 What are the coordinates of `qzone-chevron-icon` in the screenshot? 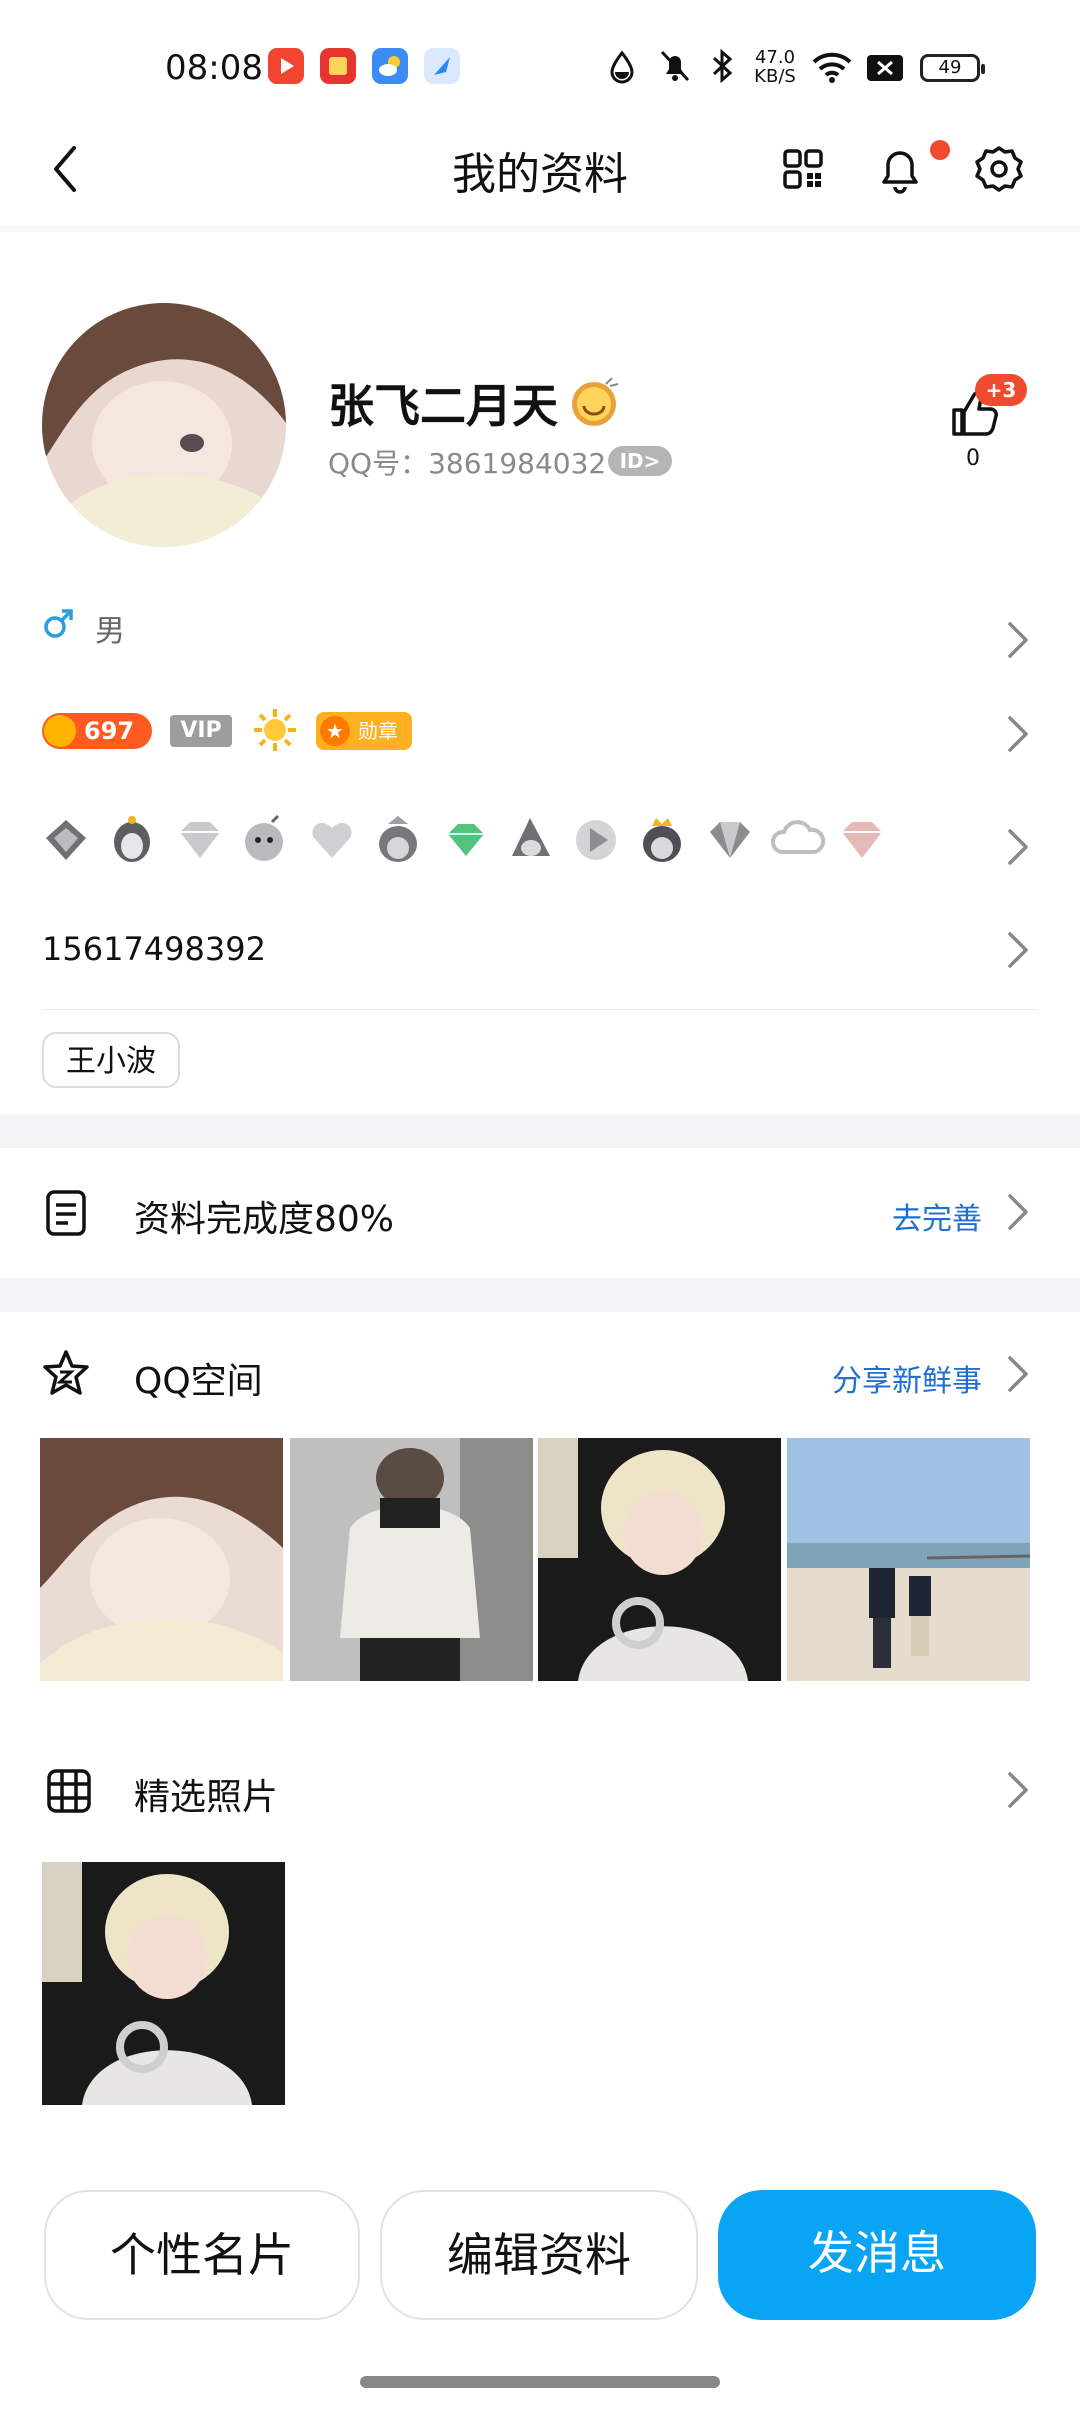 It's located at (1017, 1374).